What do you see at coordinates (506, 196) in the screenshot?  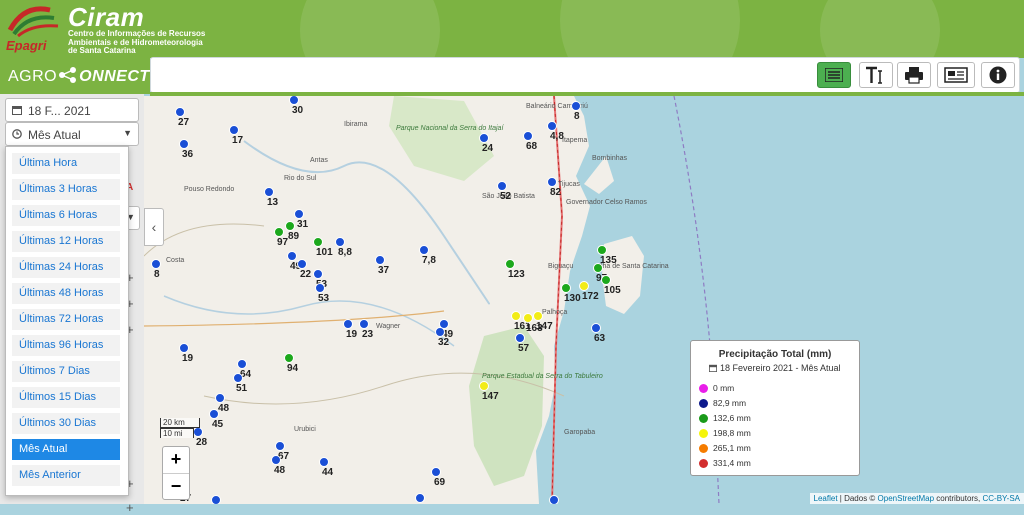 I see `station-value: 52` at bounding box center [506, 196].